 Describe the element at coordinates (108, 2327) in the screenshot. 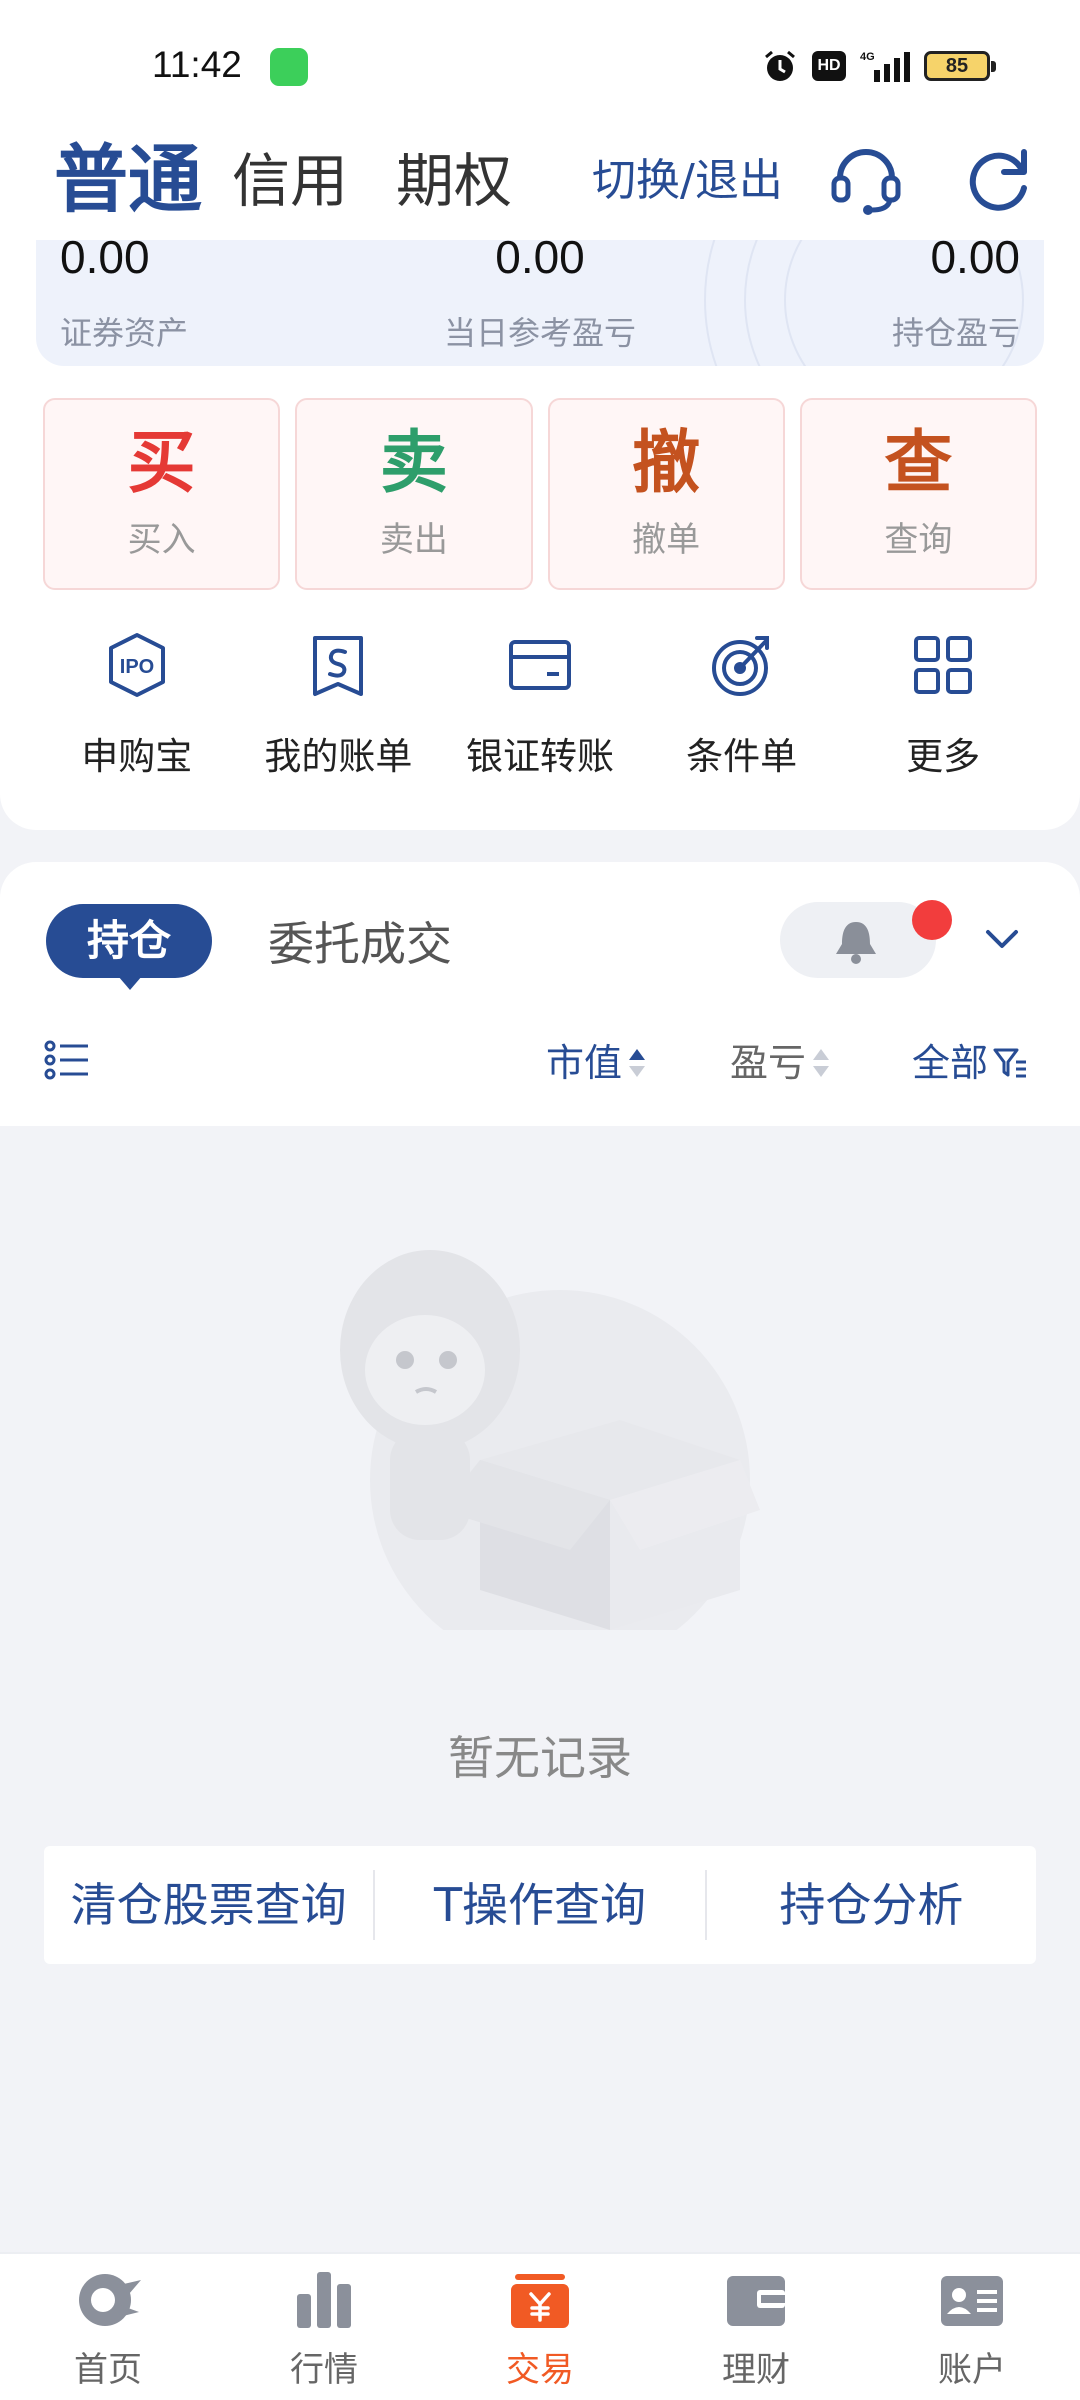

I see `nav-home: 首页` at that location.